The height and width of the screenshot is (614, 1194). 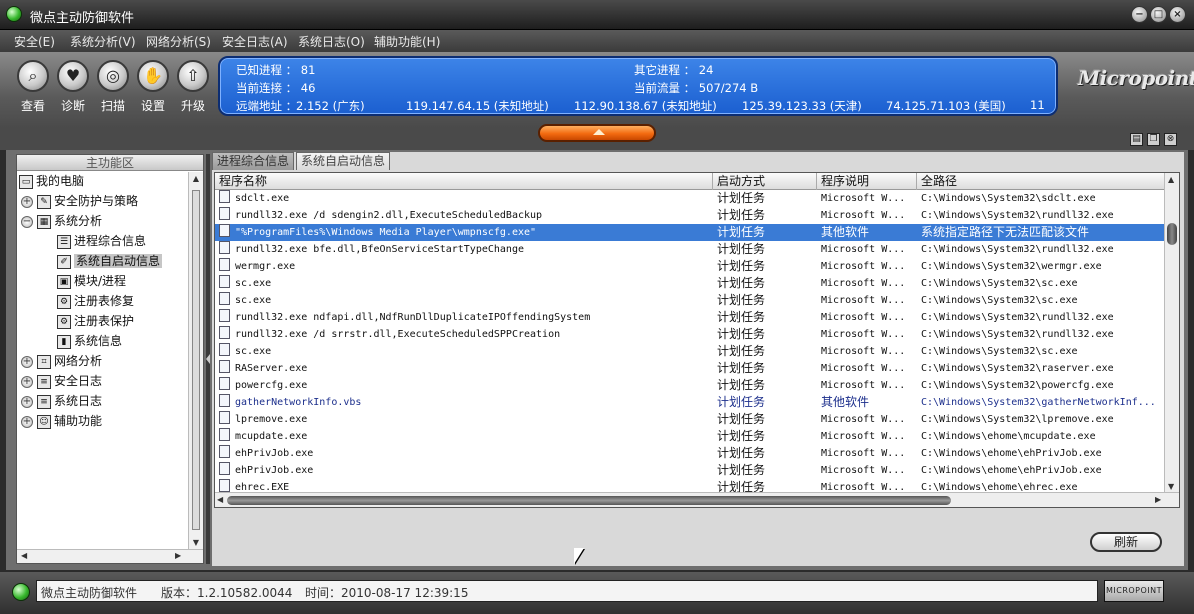 I want to click on tree-item-process-info: ☰ 进程综合信息, so click(x=101, y=242).